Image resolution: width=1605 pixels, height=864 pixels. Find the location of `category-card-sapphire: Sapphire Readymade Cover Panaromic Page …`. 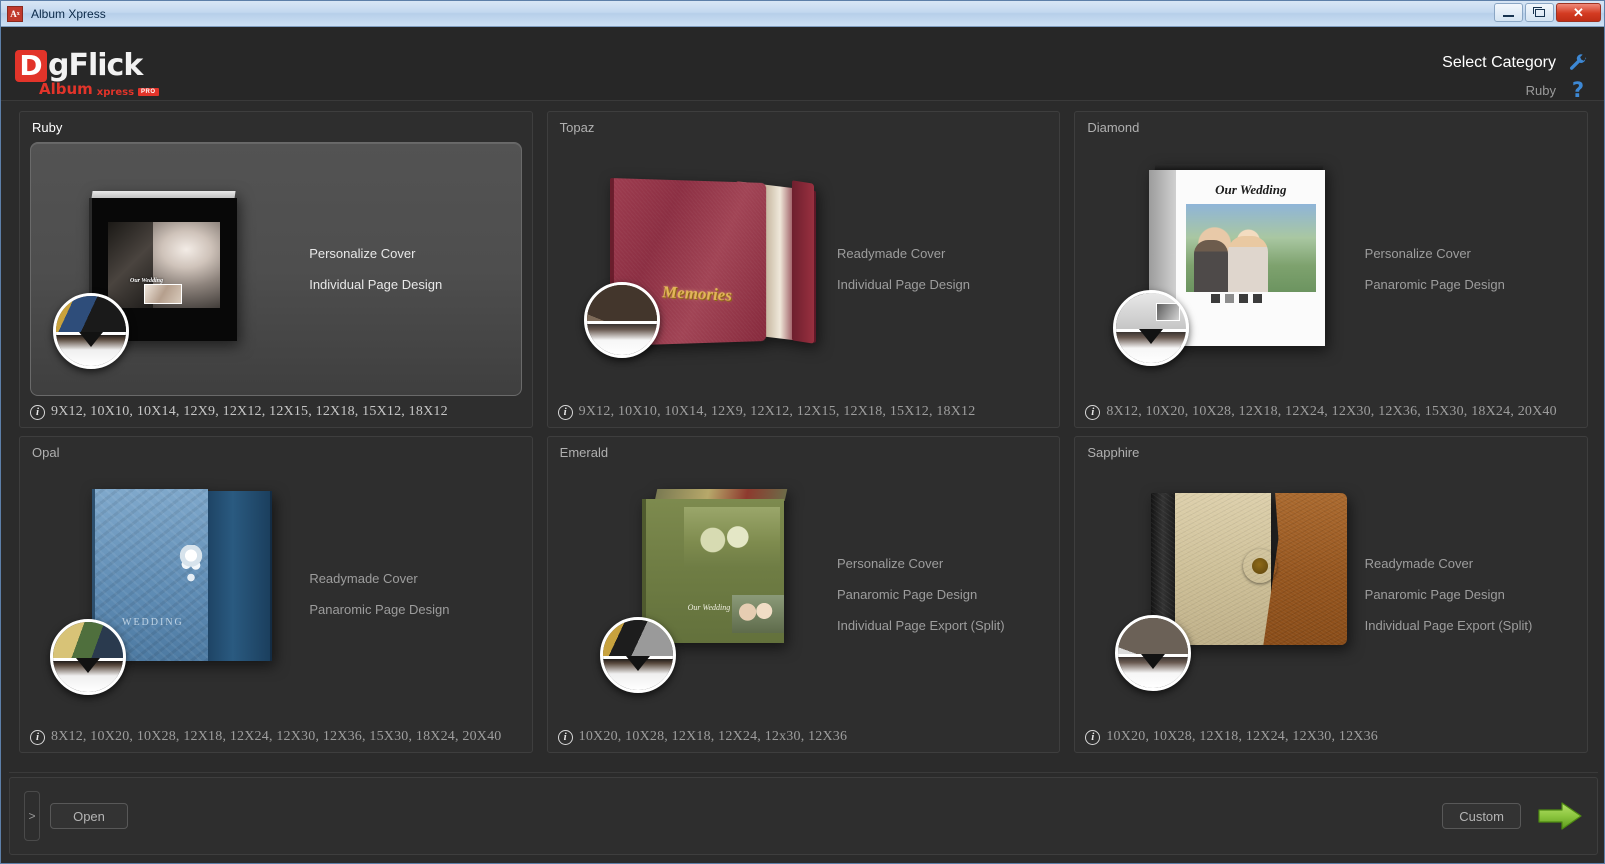

category-card-sapphire: Sapphire Readymade Cover Panaromic Page … is located at coordinates (1331, 594).